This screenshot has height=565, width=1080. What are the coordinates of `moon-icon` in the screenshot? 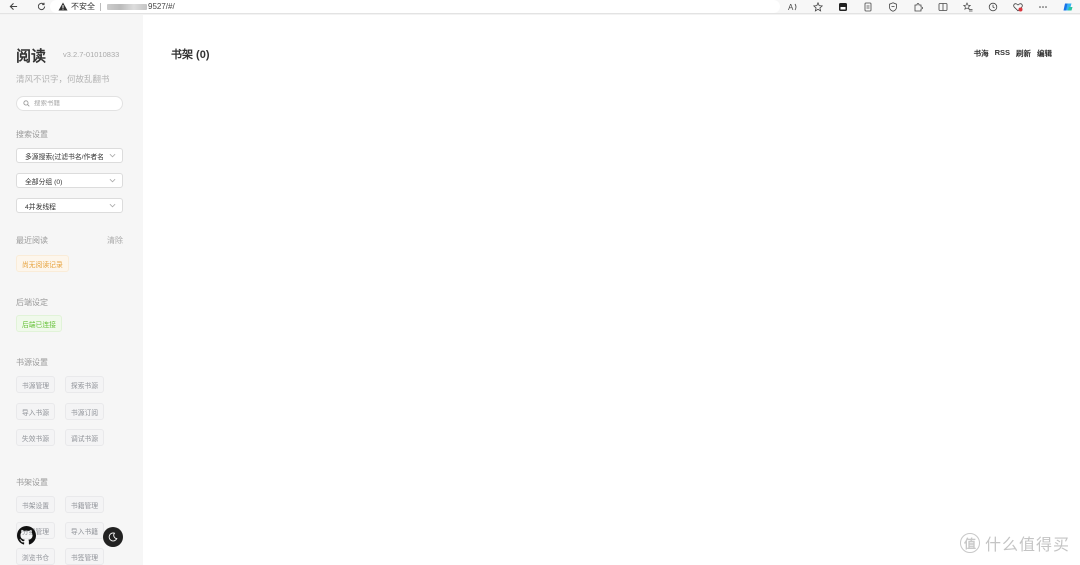 It's located at (113, 537).